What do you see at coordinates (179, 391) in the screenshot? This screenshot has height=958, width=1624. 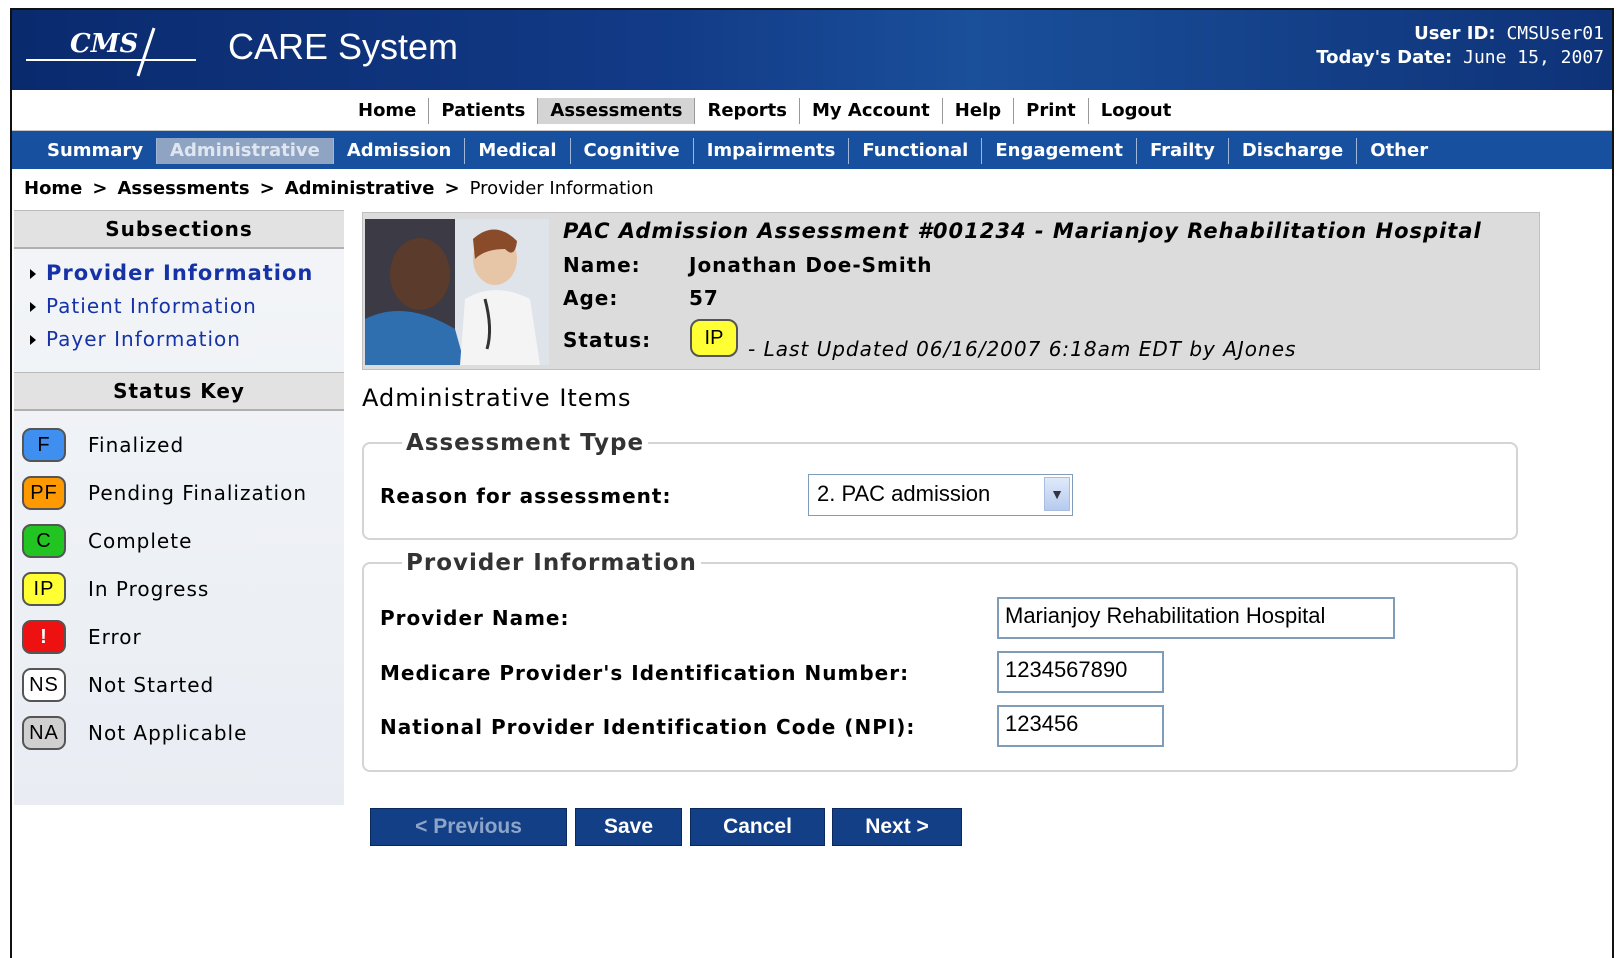 I see `status-key-heading: Status Key` at bounding box center [179, 391].